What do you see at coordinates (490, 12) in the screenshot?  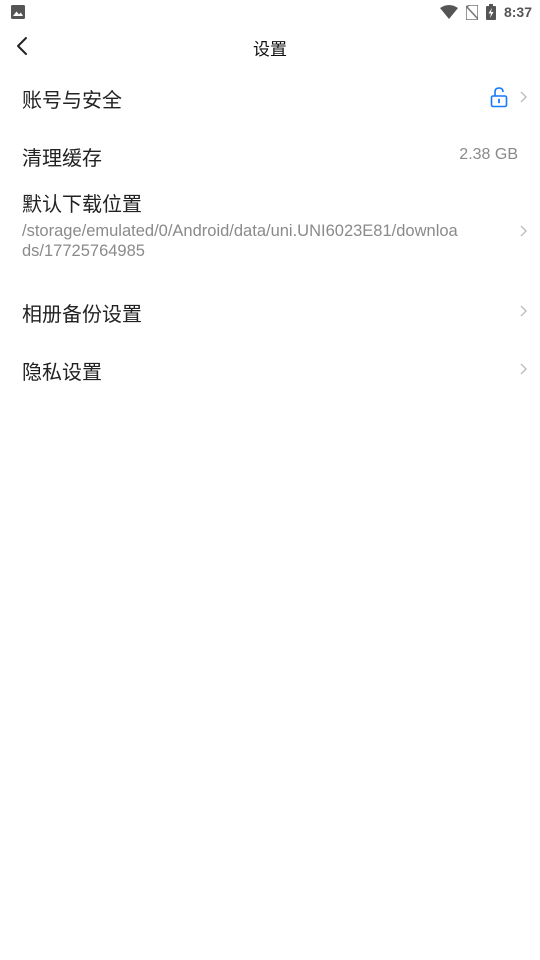 I see `battery-charging-icon` at bounding box center [490, 12].